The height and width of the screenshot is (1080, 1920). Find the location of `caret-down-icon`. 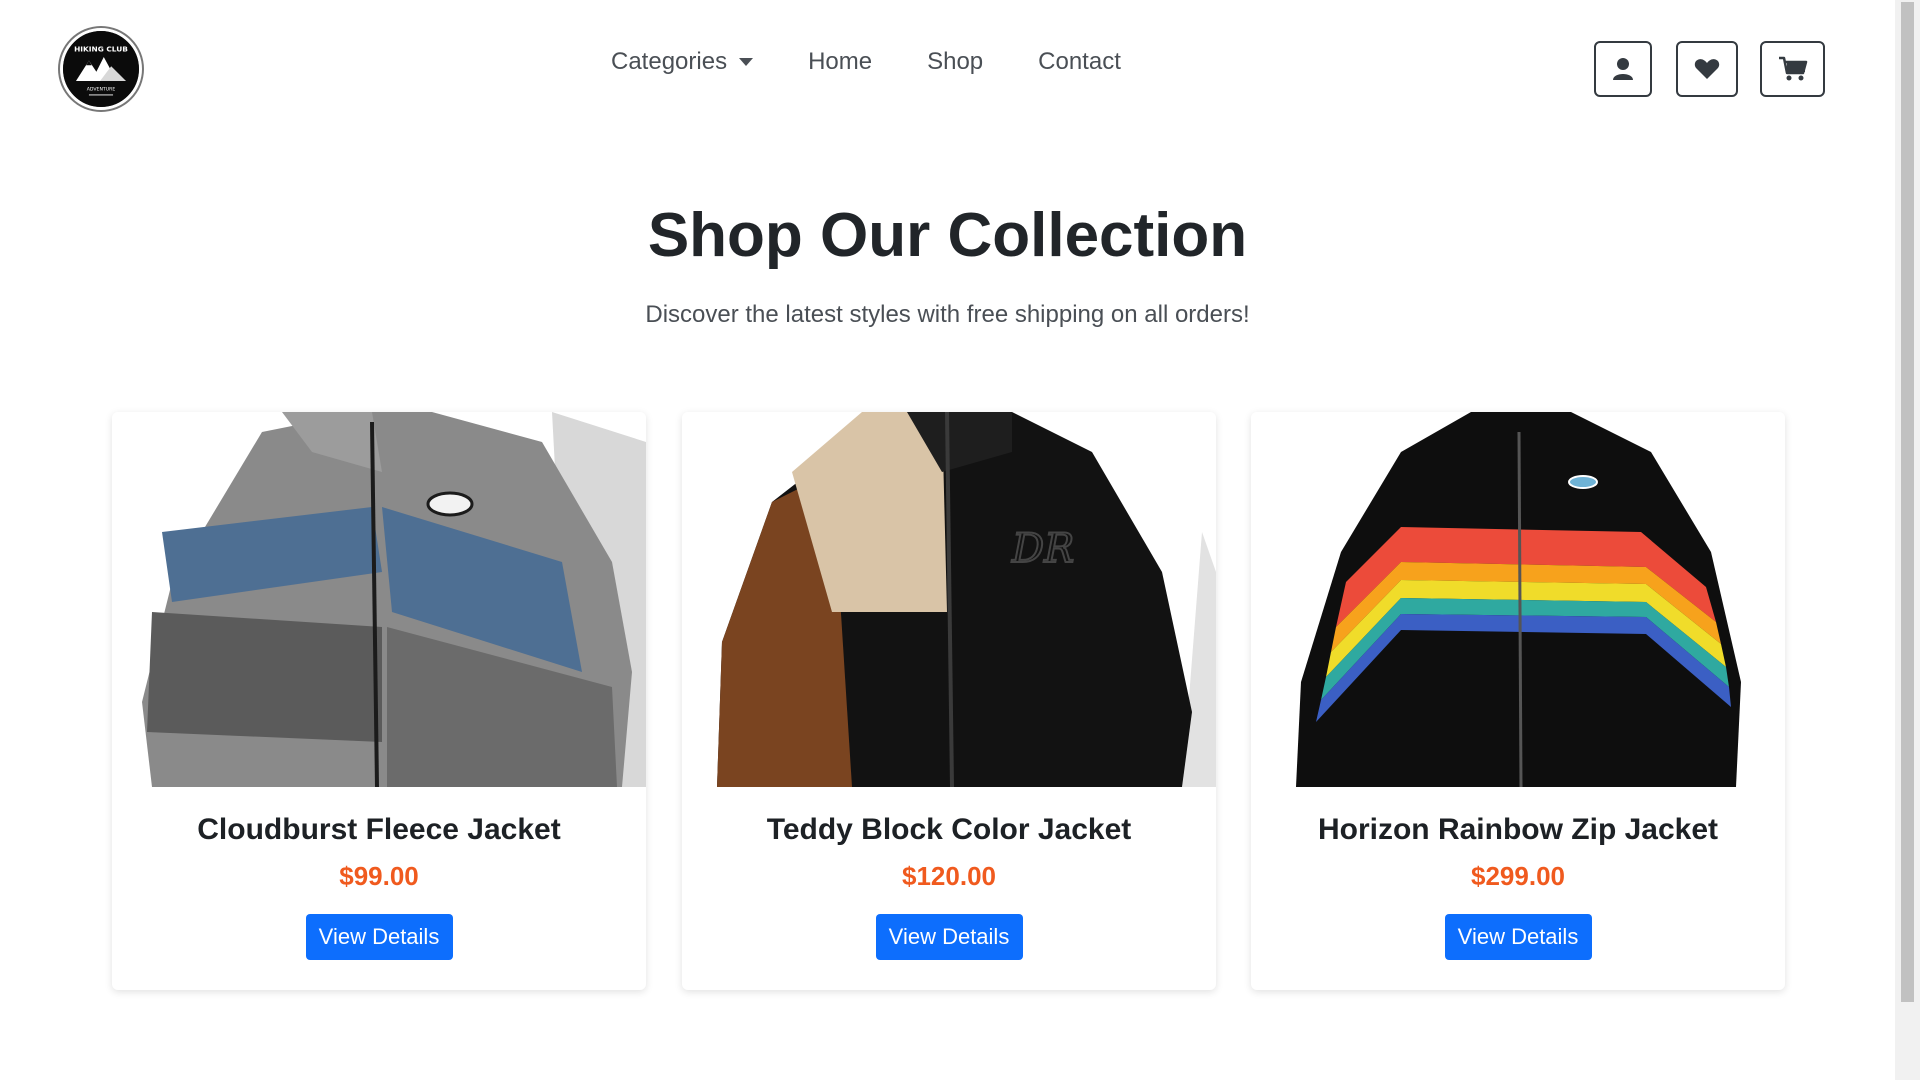

caret-down-icon is located at coordinates (746, 62).